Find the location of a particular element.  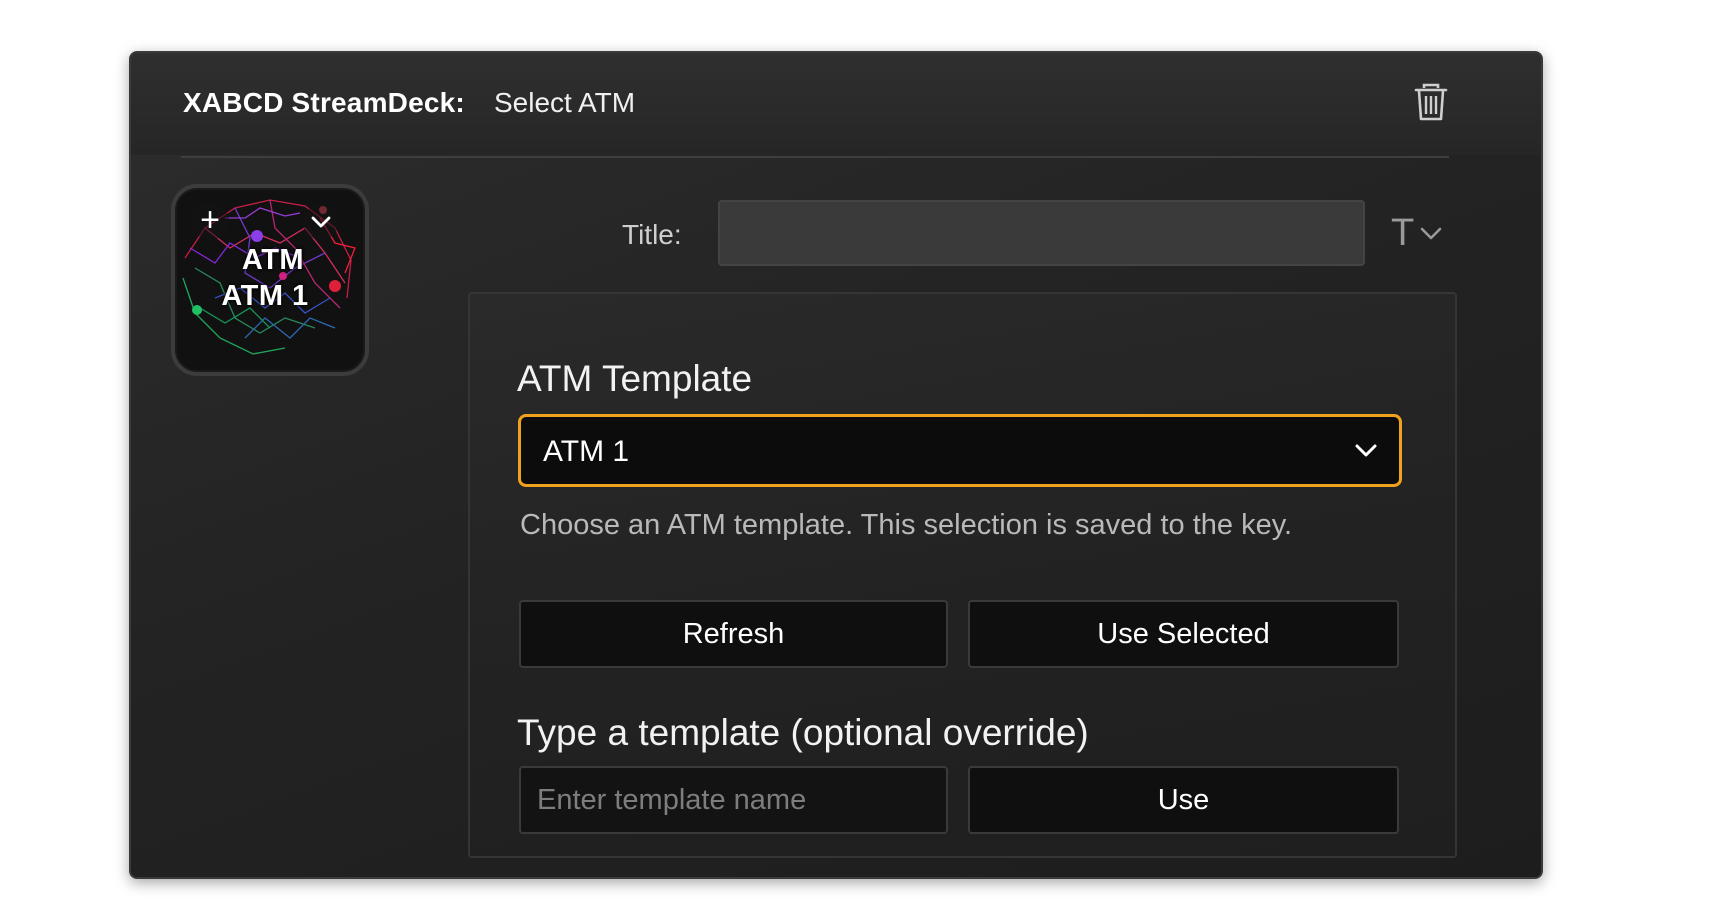

plus-icon: + is located at coordinates (210, 220).